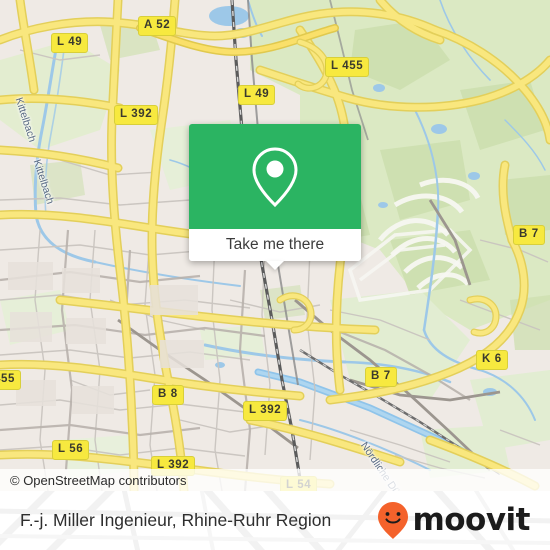 Image resolution: width=550 pixels, height=550 pixels. I want to click on popup-header, so click(275, 176).